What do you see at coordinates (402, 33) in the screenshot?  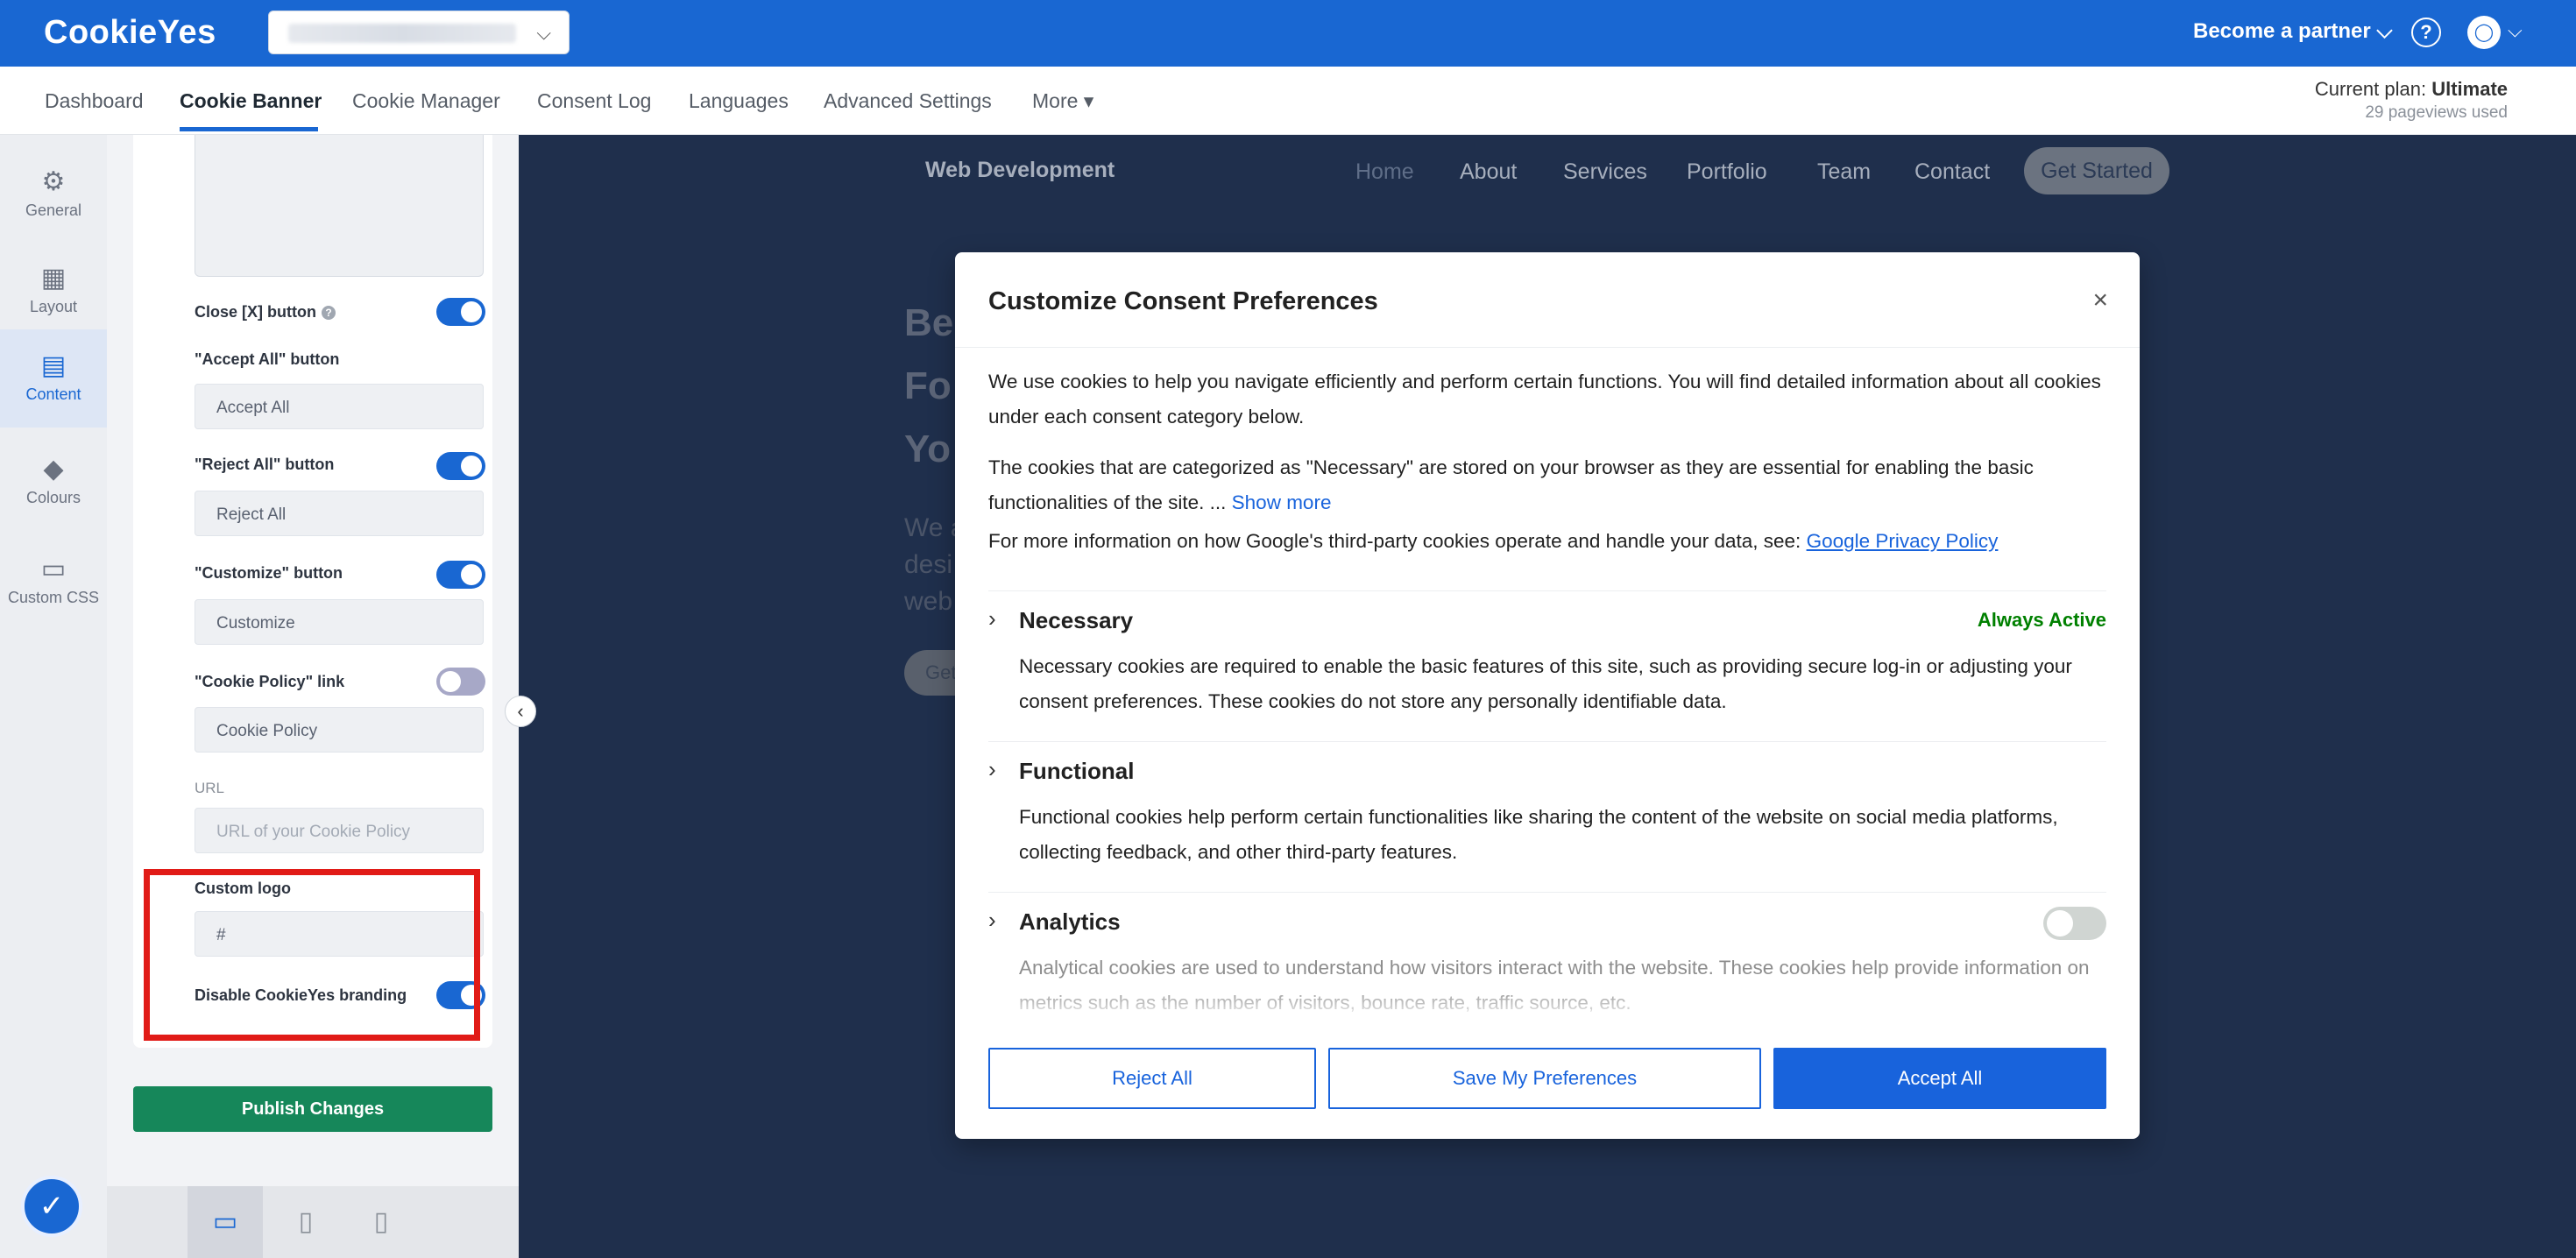 I see `website-name-blurred` at bounding box center [402, 33].